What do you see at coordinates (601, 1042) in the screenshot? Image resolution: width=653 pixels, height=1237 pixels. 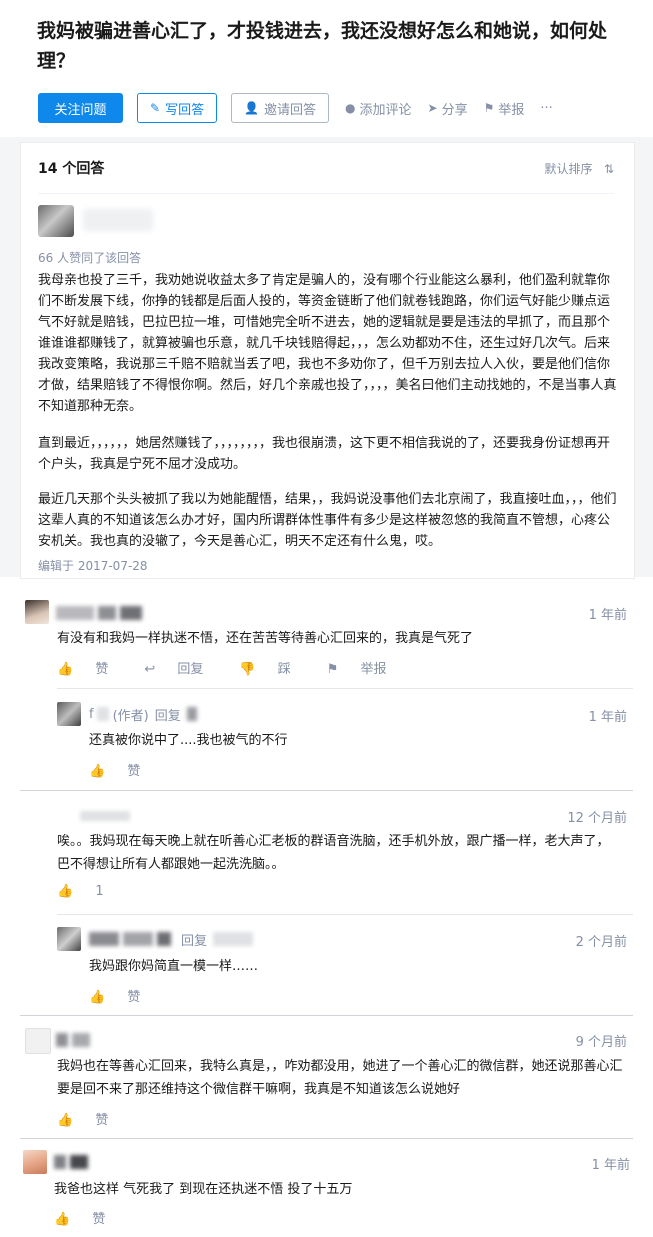 I see `comment-time: 9 个月前` at bounding box center [601, 1042].